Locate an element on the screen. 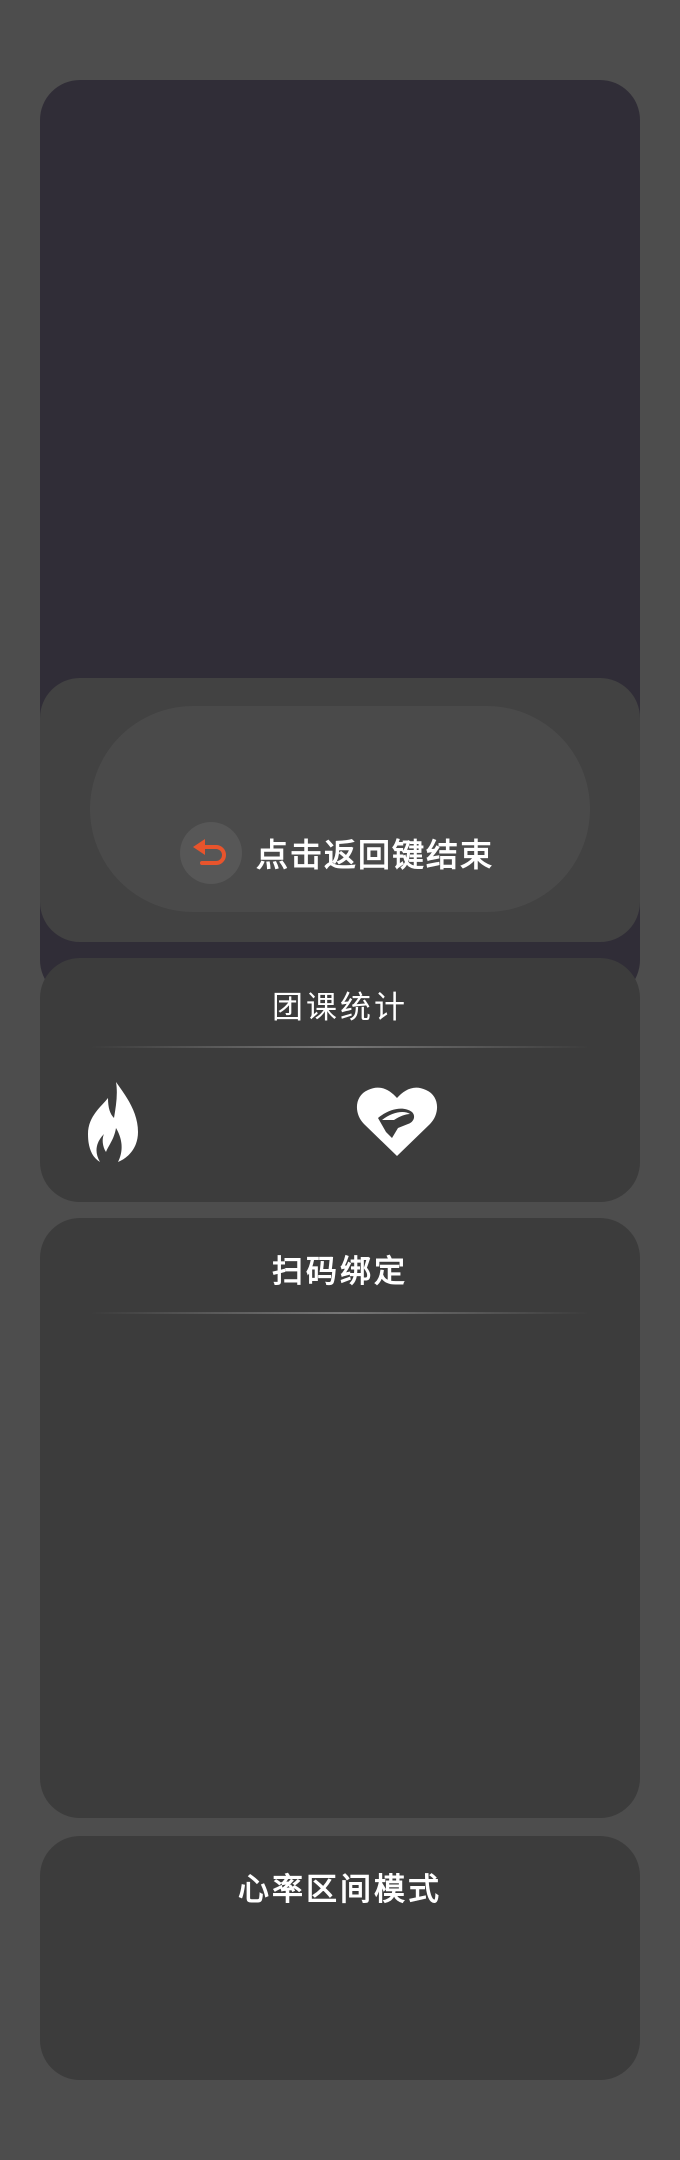  heart-rate-title: 心率区间模式 is located at coordinates (340, 1890).